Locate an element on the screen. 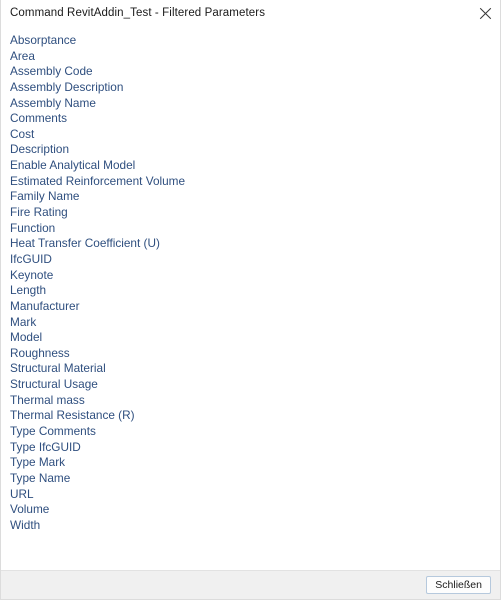 The image size is (501, 600). list-item: Type Name is located at coordinates (255, 479).